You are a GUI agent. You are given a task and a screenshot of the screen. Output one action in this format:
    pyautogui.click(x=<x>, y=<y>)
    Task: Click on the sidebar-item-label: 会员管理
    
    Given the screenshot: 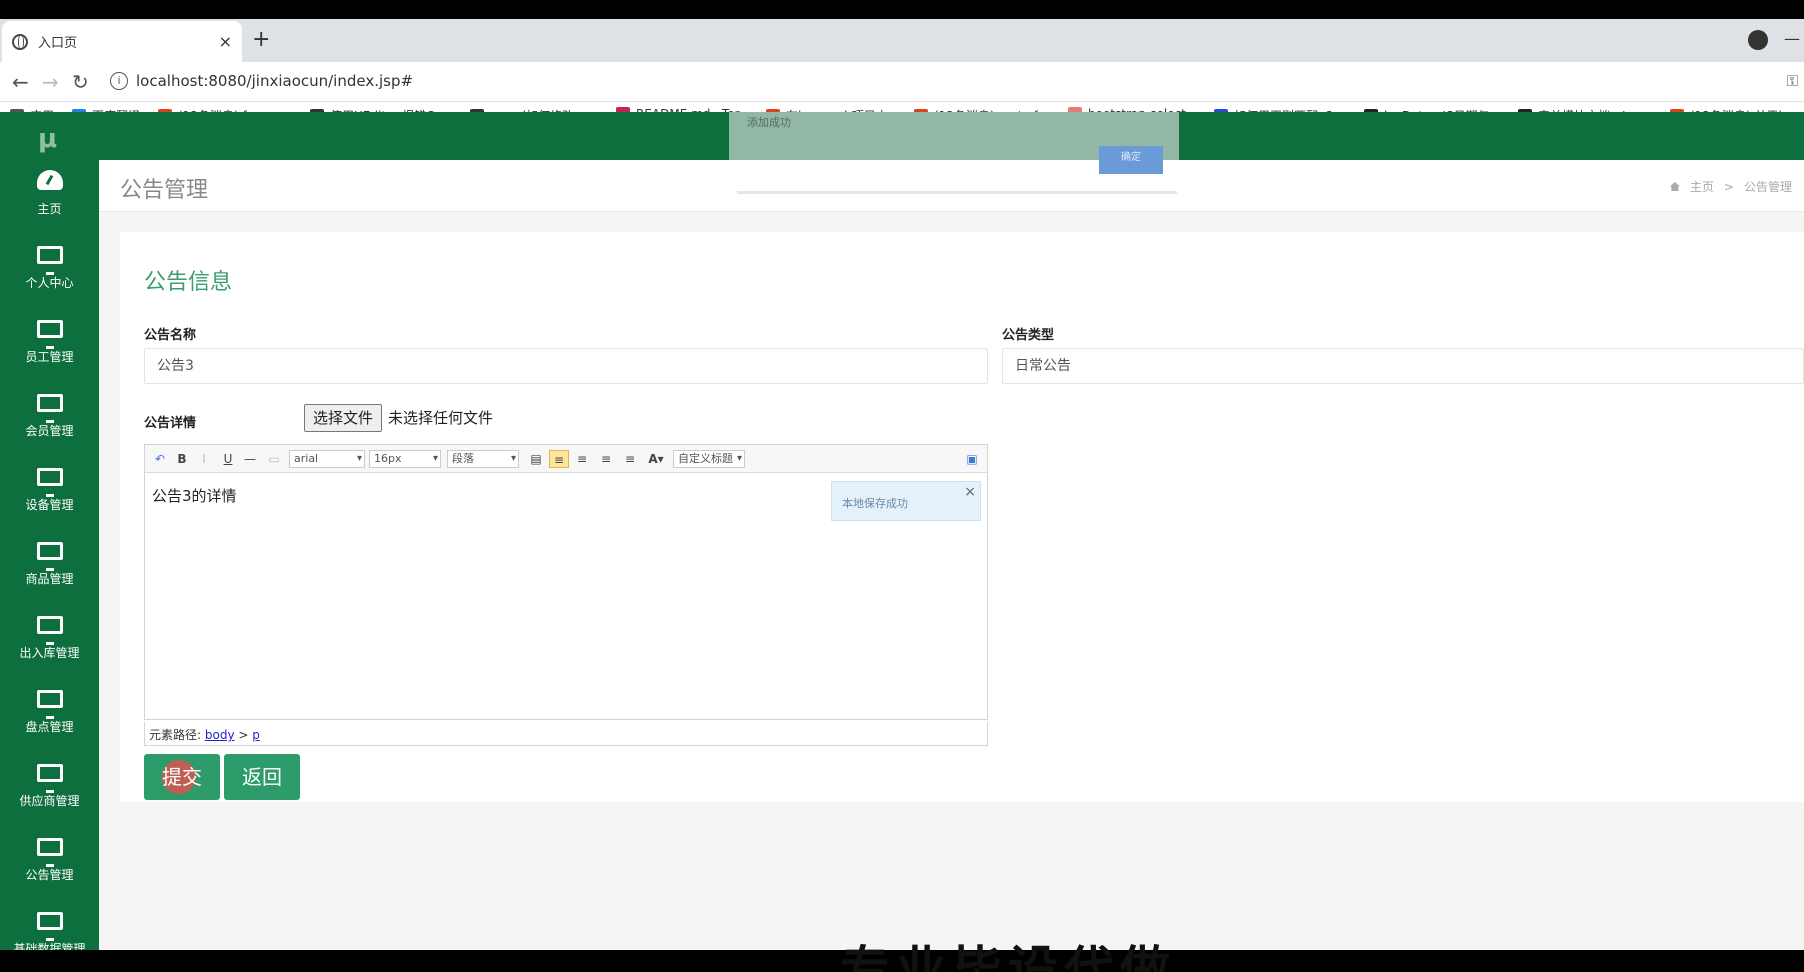 What is the action you would take?
    pyautogui.click(x=49, y=431)
    